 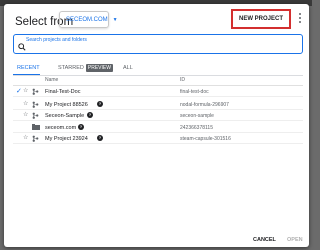 What do you see at coordinates (66, 104) in the screenshot?
I see `row-name: My Project 88526` at bounding box center [66, 104].